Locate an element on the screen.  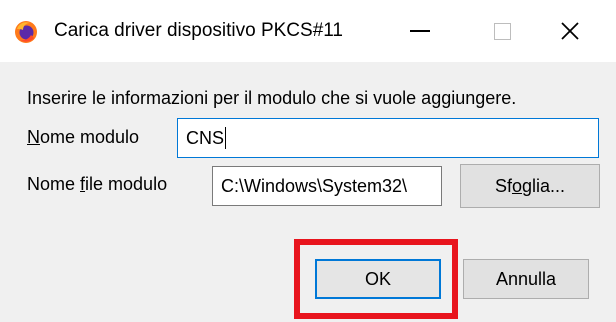
module-name-label: Nome modulo is located at coordinates (83, 137).